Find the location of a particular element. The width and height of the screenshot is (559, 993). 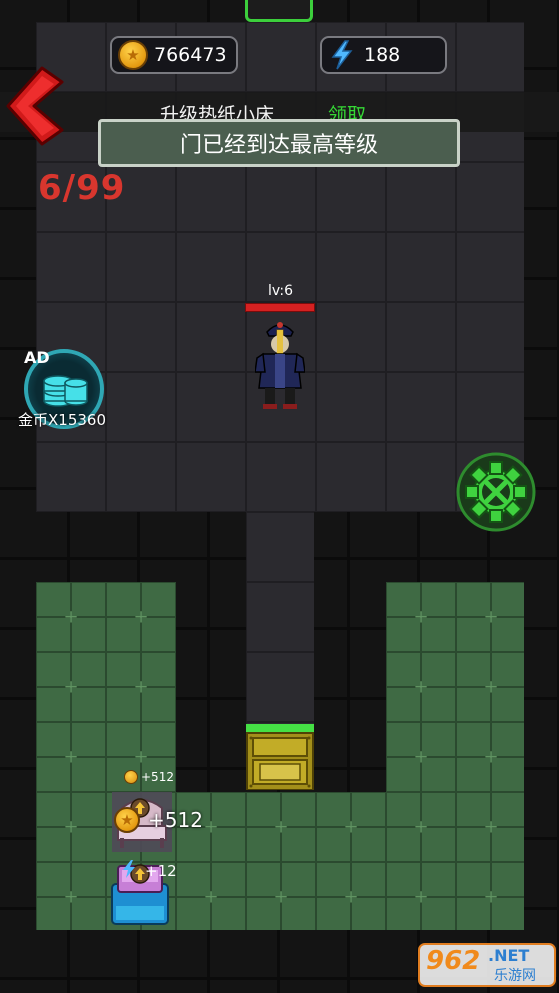

energy-income-popup: +12 is located at coordinates (149, 871).